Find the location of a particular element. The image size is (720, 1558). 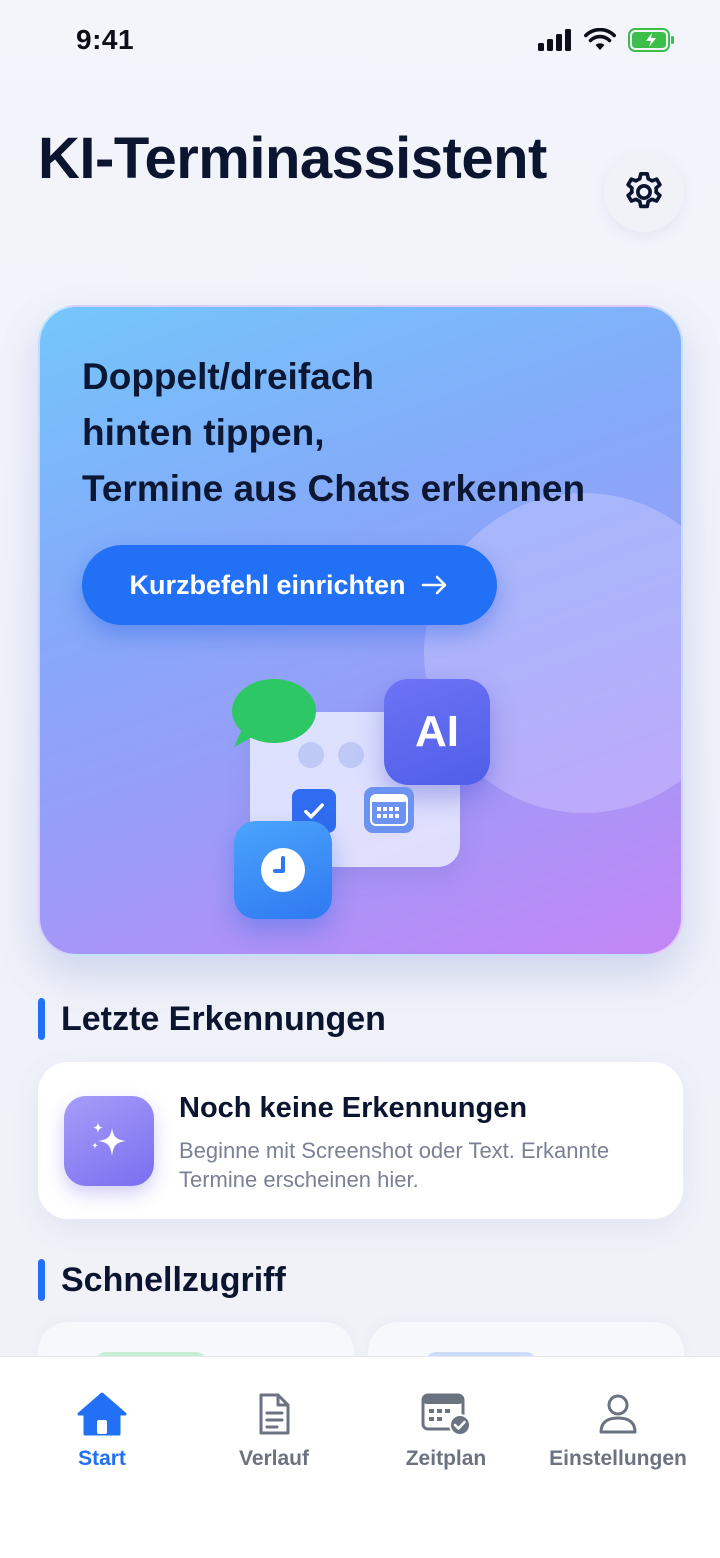

clock-icon is located at coordinates (283, 870).